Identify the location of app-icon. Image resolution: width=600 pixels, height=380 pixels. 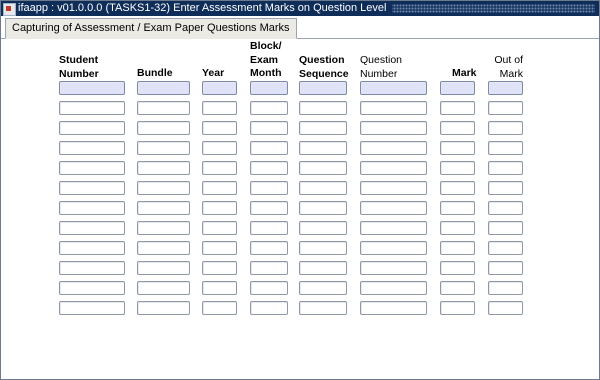
(9, 9).